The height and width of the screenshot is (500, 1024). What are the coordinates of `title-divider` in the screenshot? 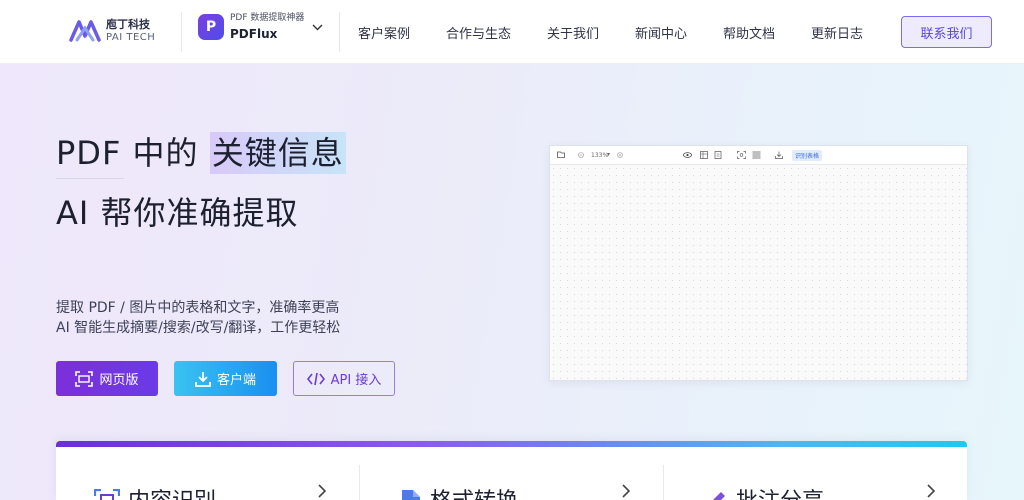 It's located at (90, 178).